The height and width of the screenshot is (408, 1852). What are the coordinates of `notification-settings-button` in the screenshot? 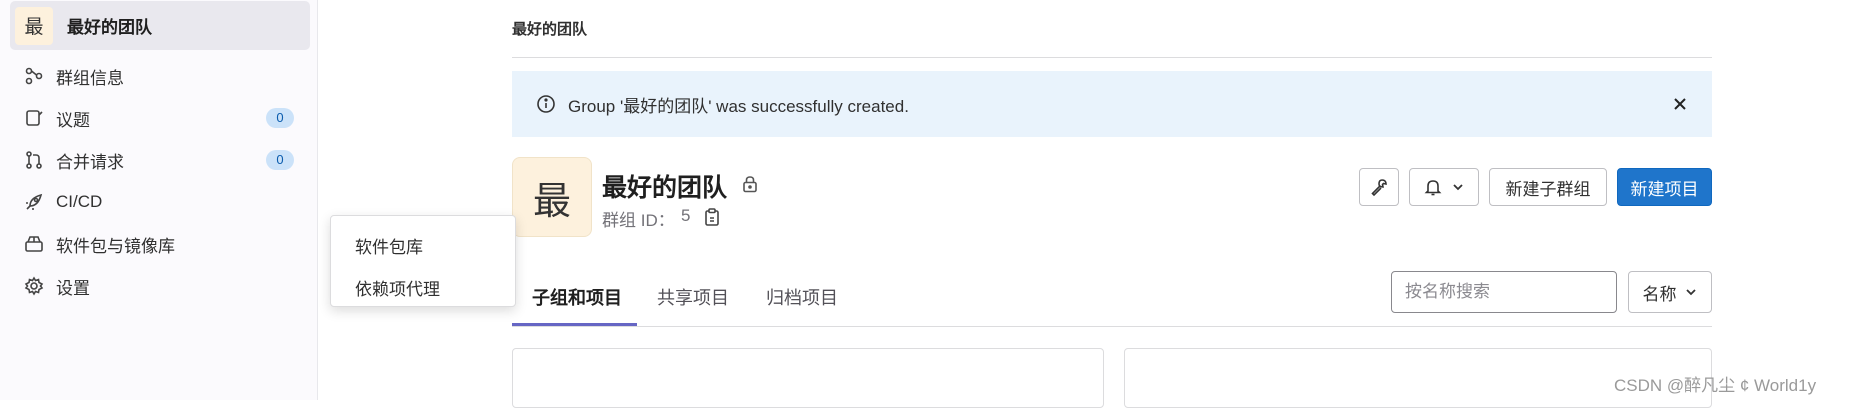 It's located at (1444, 187).